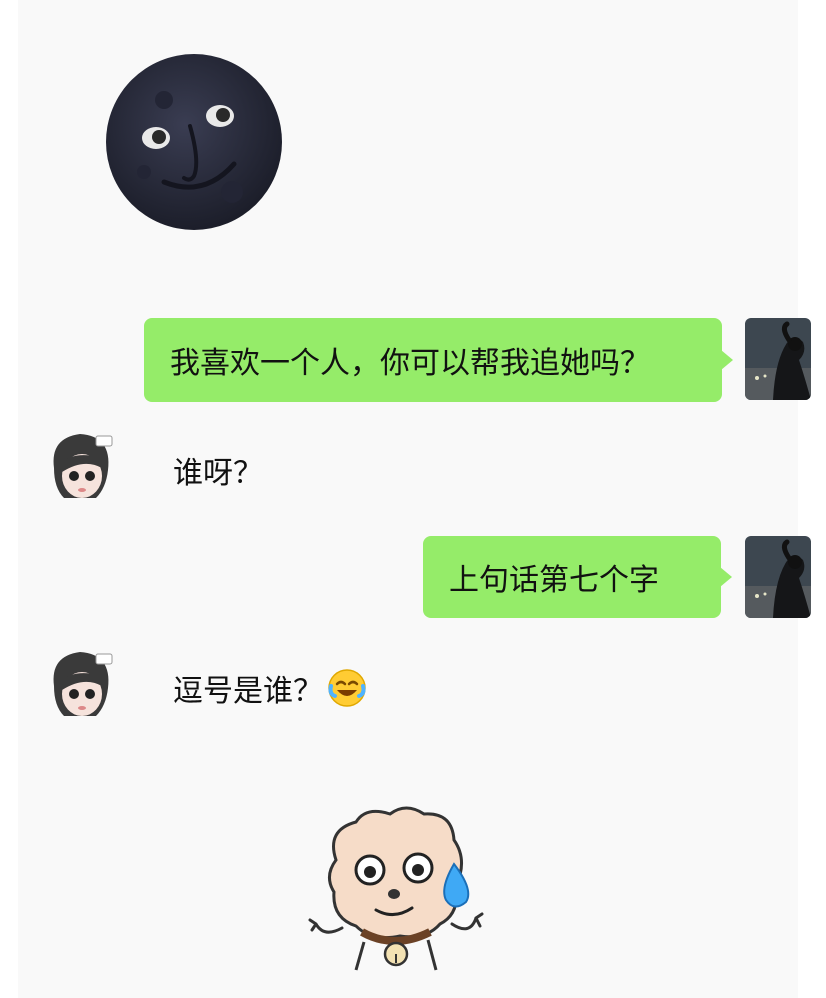 The height and width of the screenshot is (998, 826). I want to click on message-incoming: 逗号是谁？, so click(270, 688).